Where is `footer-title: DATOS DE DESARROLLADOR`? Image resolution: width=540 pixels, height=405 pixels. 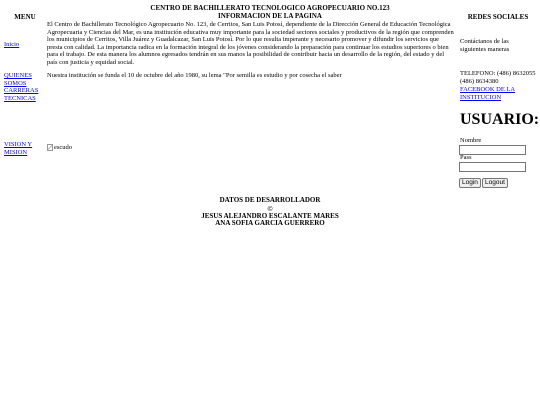 footer-title: DATOS DE DESARROLLADOR is located at coordinates (270, 200).